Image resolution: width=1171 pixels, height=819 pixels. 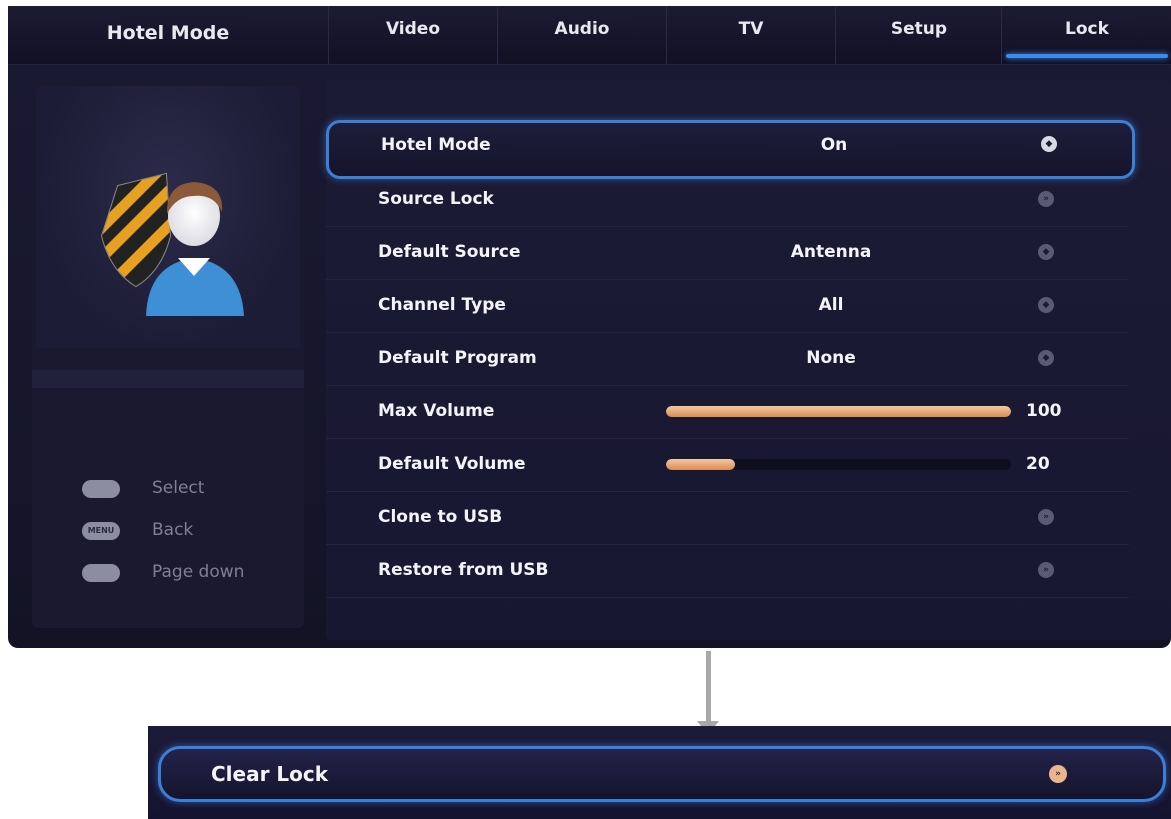 I want to click on tab-audio: Audio, so click(x=581, y=35).